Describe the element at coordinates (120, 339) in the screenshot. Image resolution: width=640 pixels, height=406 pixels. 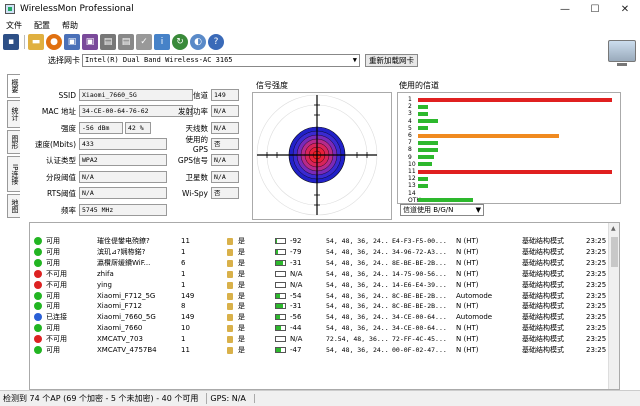
I see `cell-ssid: XMCATV_703` at that location.